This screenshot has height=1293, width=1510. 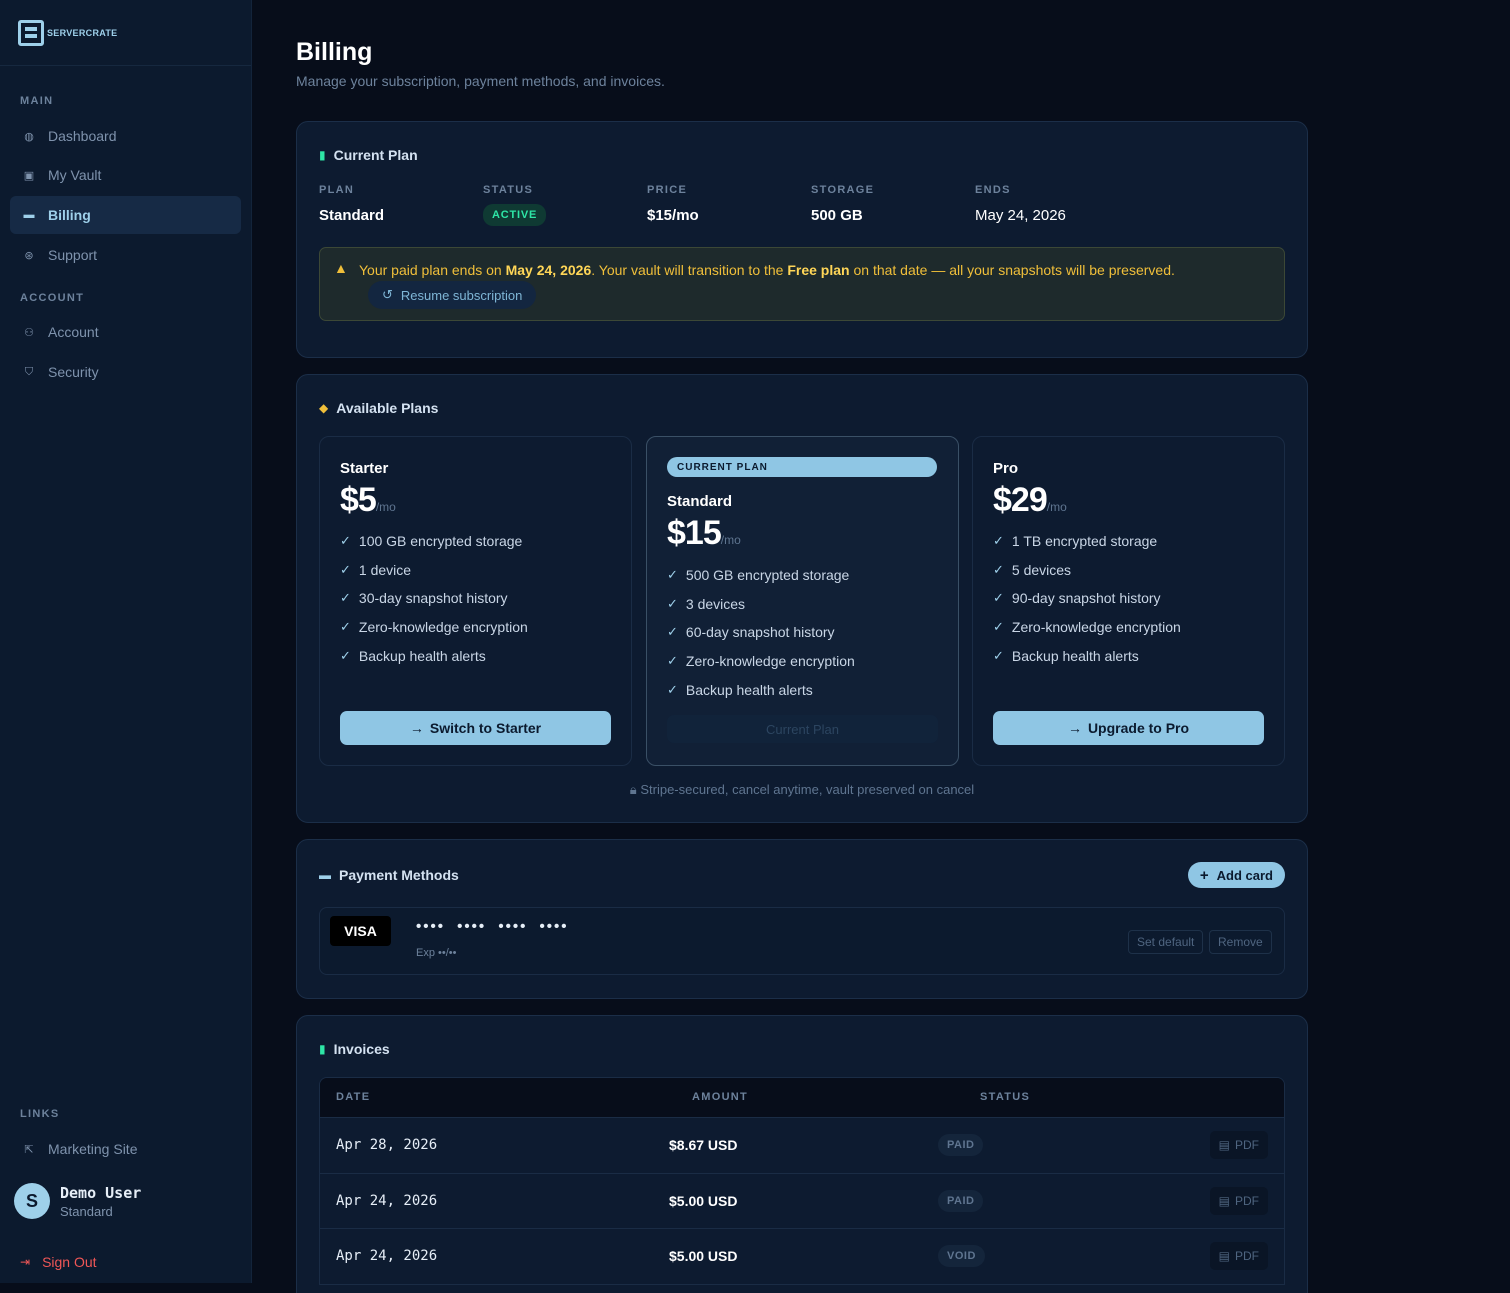 What do you see at coordinates (700, 501) in the screenshot?
I see `plan-name: Standard` at bounding box center [700, 501].